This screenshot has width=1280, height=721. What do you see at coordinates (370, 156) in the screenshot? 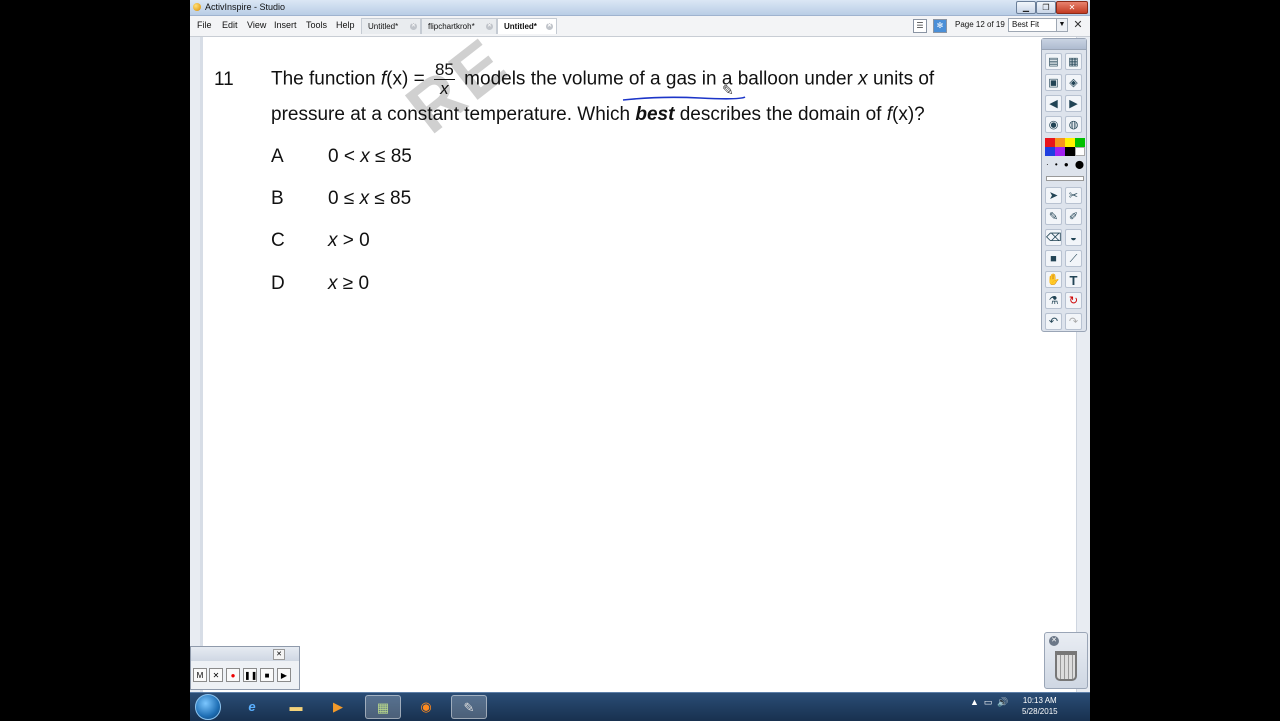
I see `option-a-text: 0 < x ≤ 85` at bounding box center [370, 156].